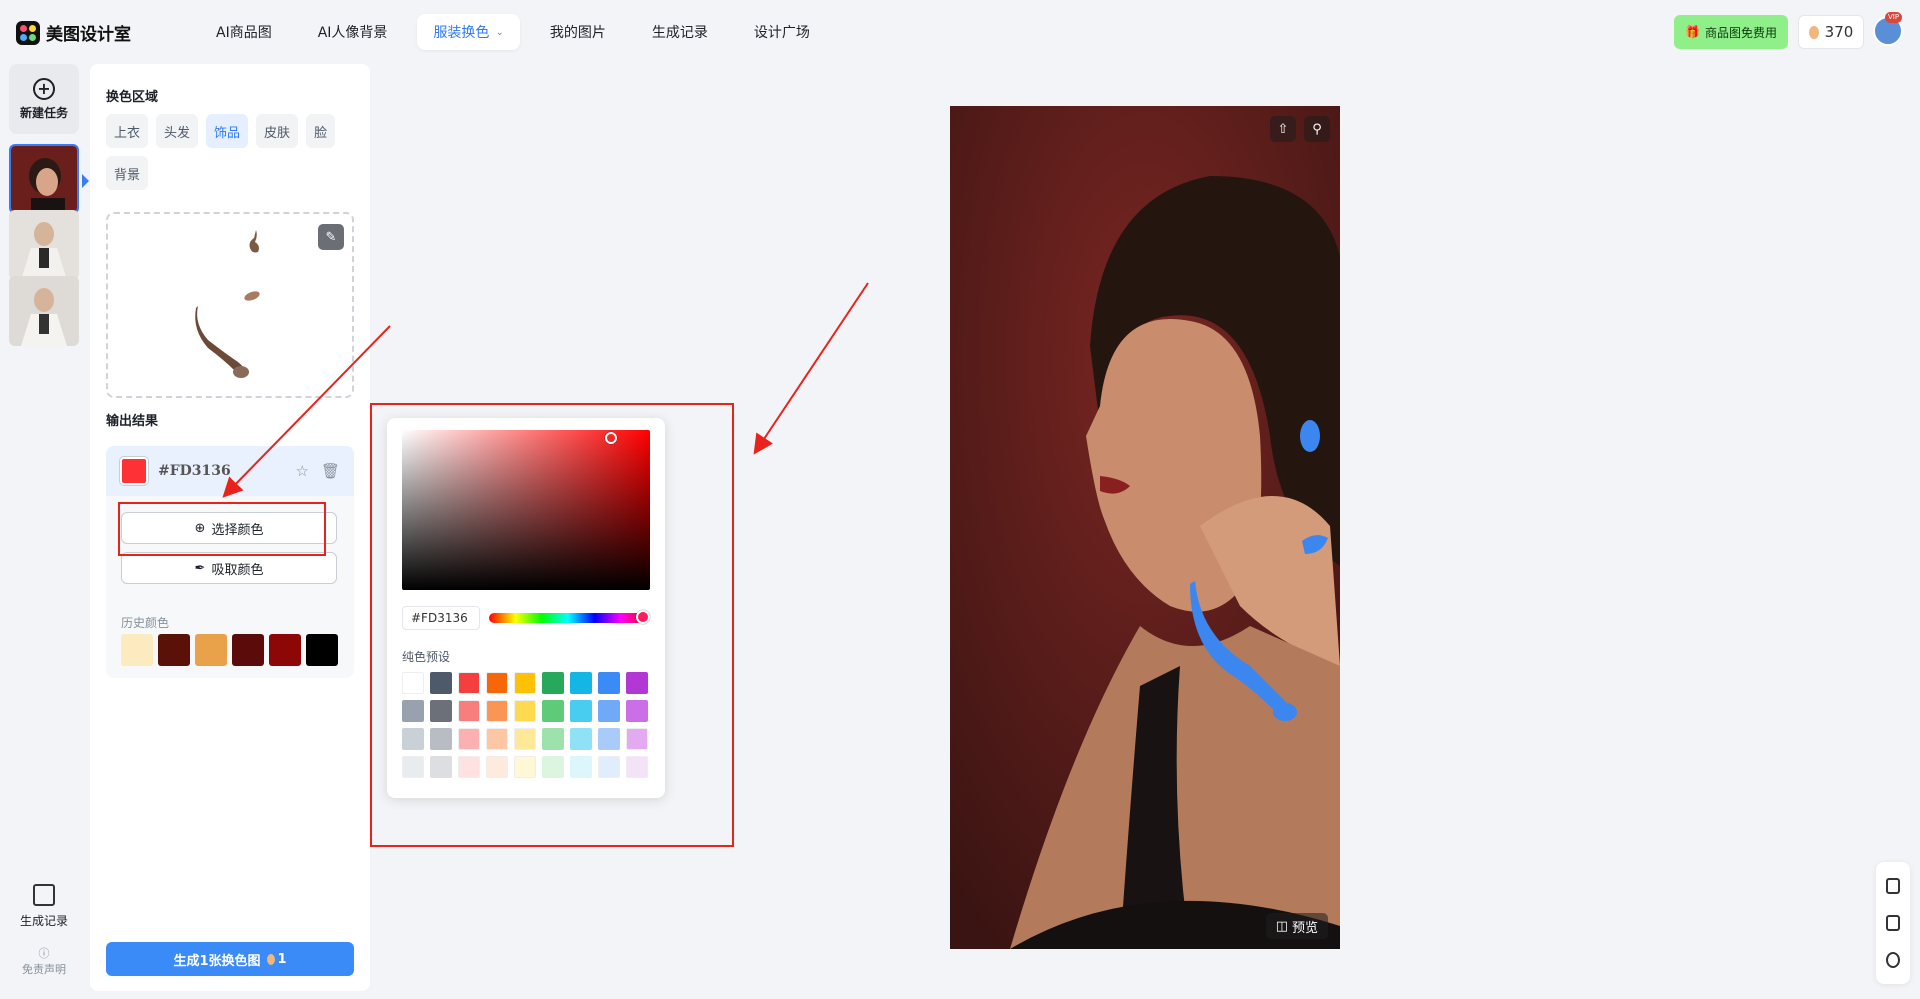 This screenshot has height=999, width=1920. Describe the element at coordinates (1893, 886) in the screenshot. I see `feedback-icon` at that location.